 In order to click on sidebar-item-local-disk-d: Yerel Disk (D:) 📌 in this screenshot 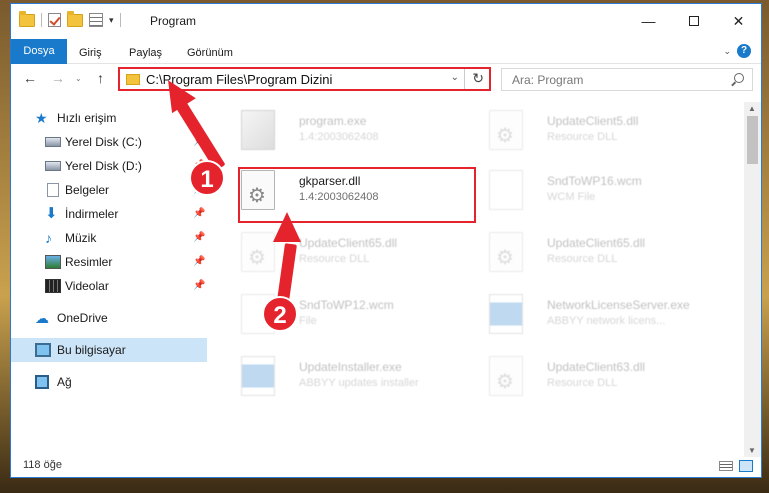, I will do `click(109, 166)`.